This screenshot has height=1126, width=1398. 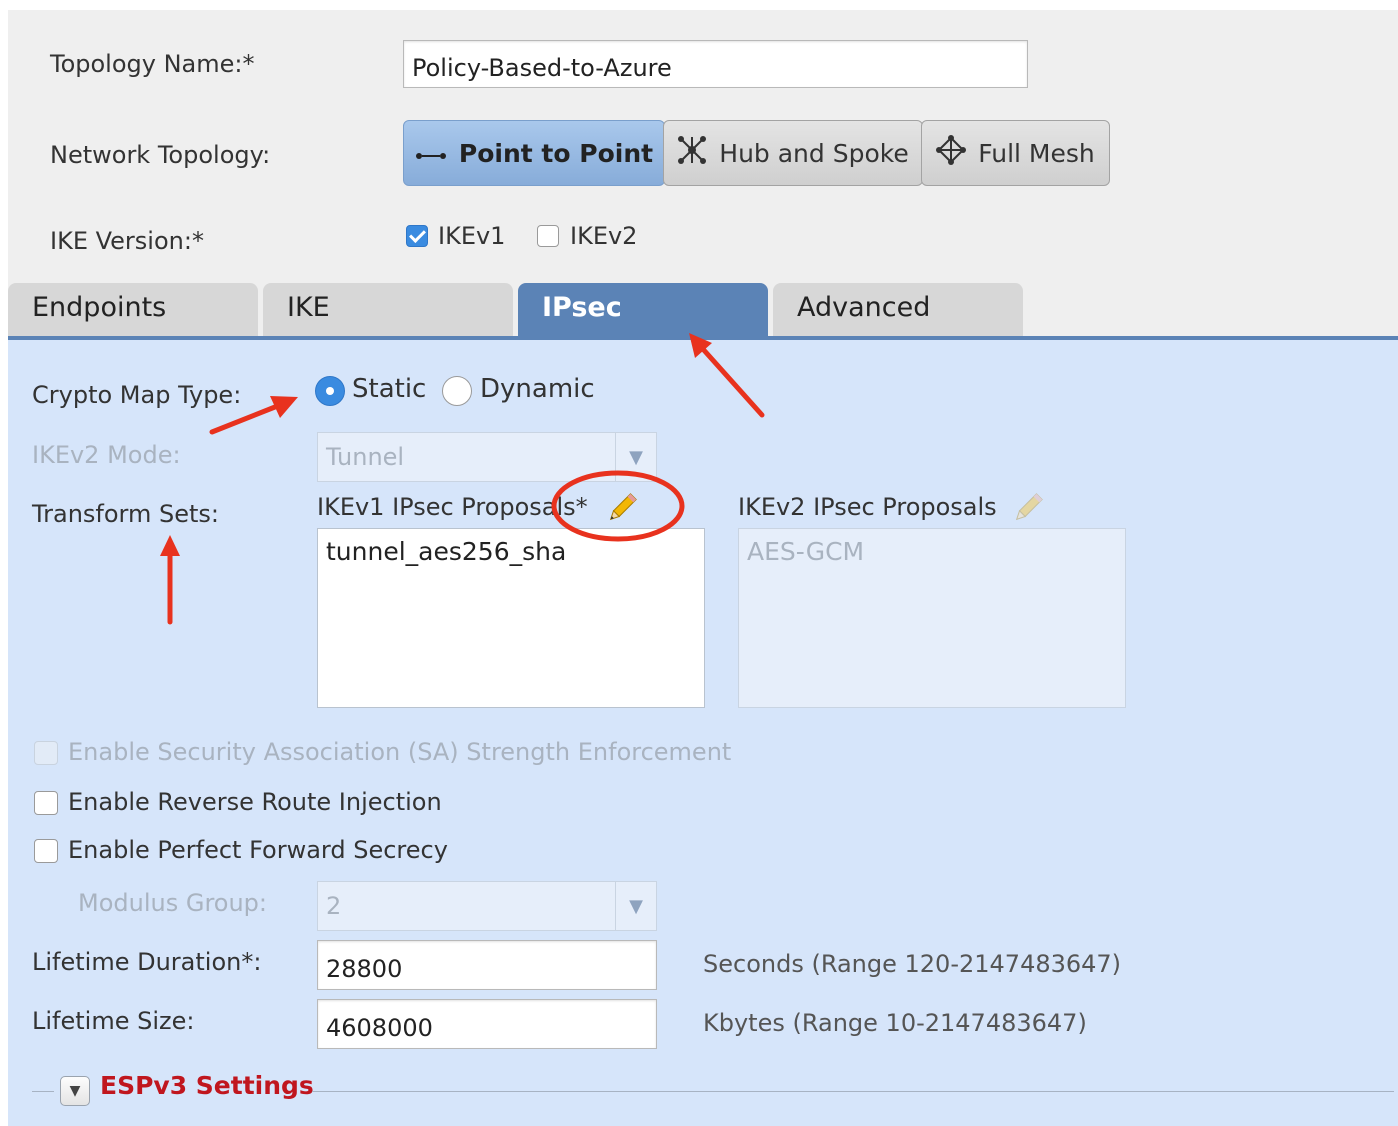 What do you see at coordinates (457, 391) in the screenshot?
I see `crypto-map-dynamic-radio` at bounding box center [457, 391].